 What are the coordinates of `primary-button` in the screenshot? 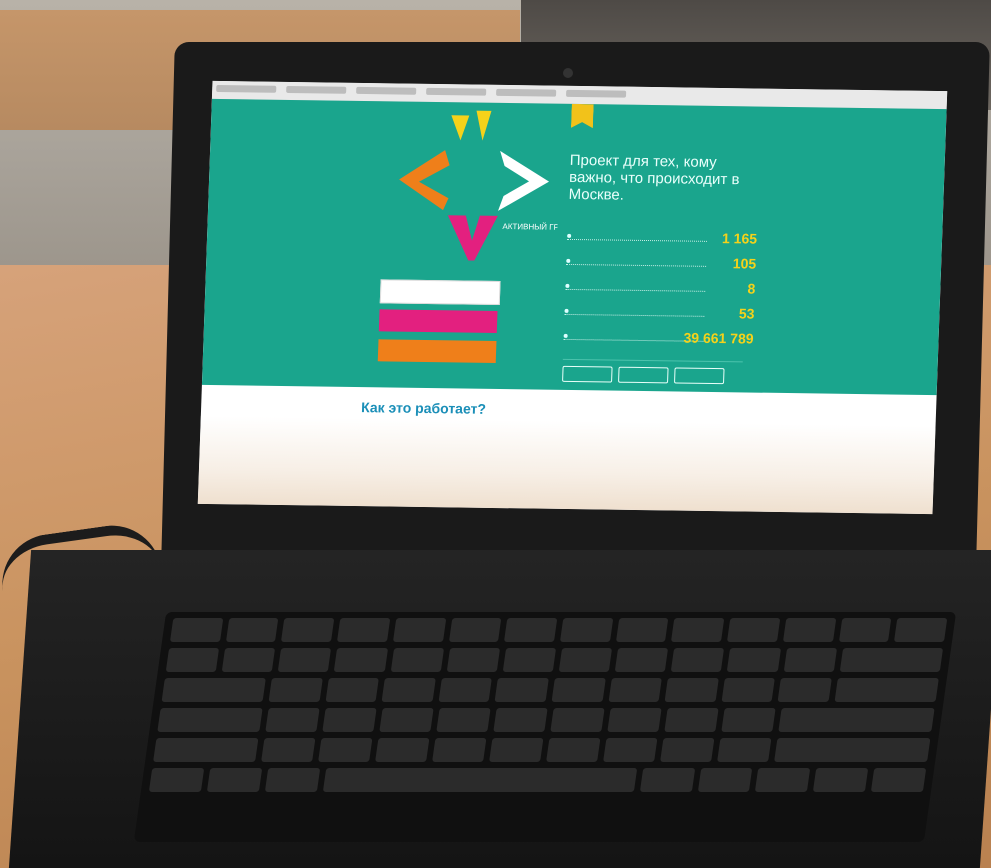 It's located at (440, 292).